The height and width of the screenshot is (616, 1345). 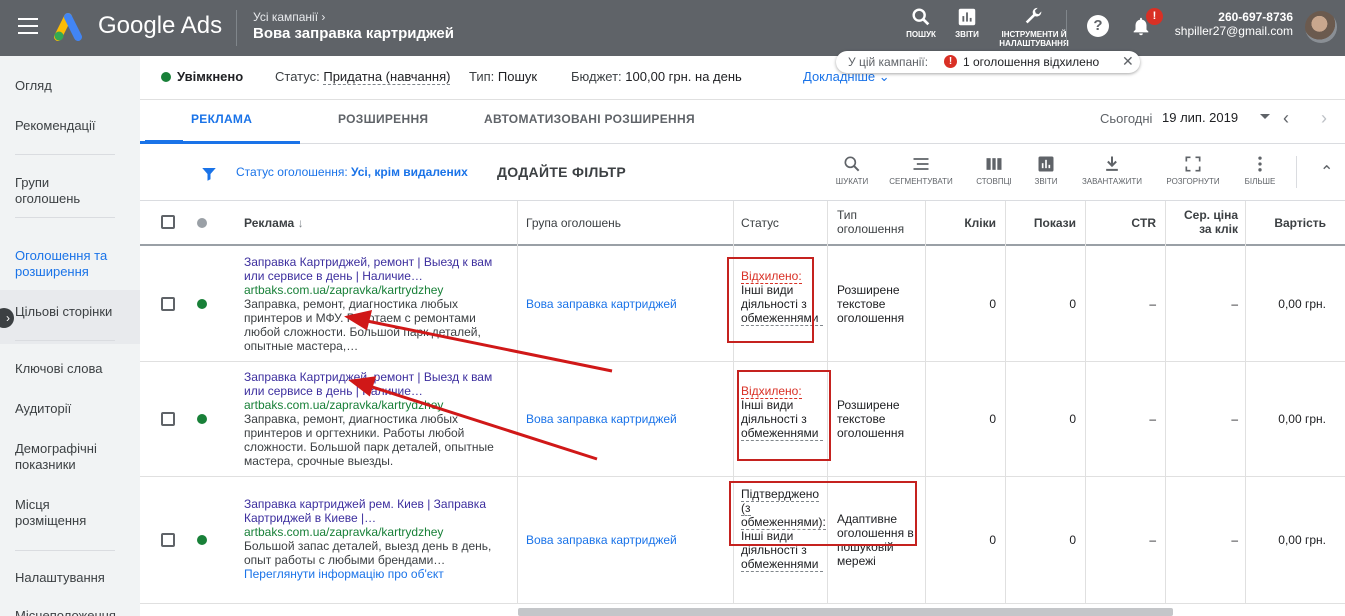 I want to click on column-avg-cpc: Сер. ціна за клік, so click(x=1206, y=222).